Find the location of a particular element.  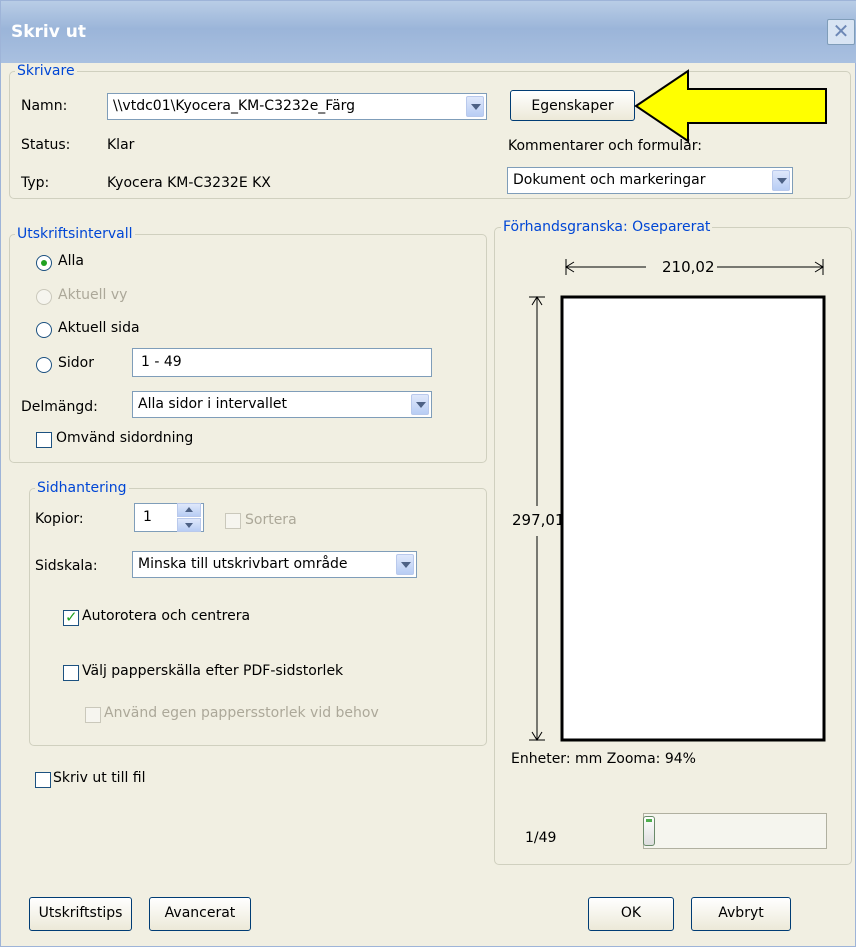

comments-value: Dokument och markeringar is located at coordinates (609, 180).